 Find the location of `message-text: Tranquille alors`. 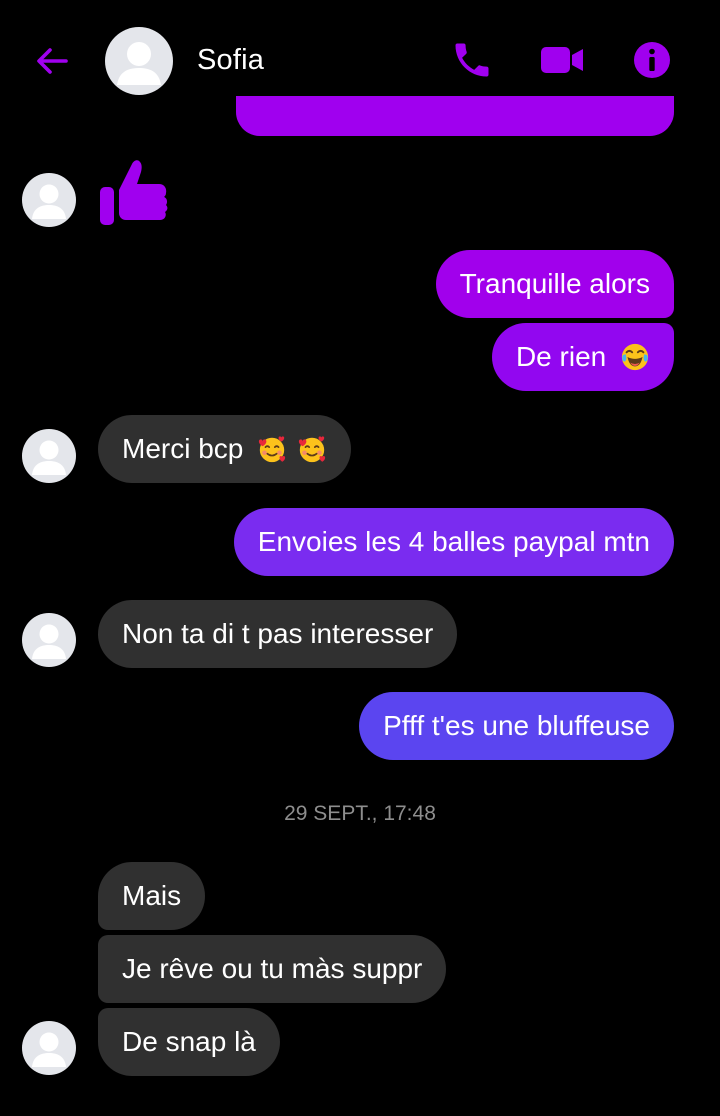

message-text: Tranquille alors is located at coordinates (554, 283).